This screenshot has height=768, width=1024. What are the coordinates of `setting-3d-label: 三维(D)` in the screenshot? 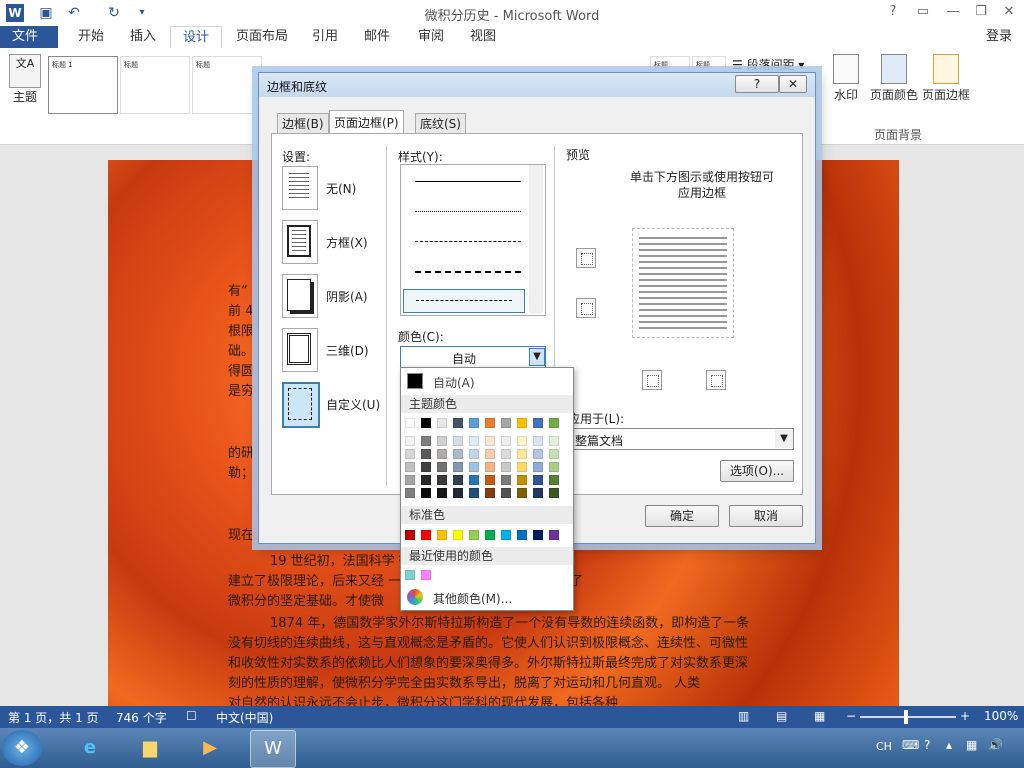 It's located at (347, 350).